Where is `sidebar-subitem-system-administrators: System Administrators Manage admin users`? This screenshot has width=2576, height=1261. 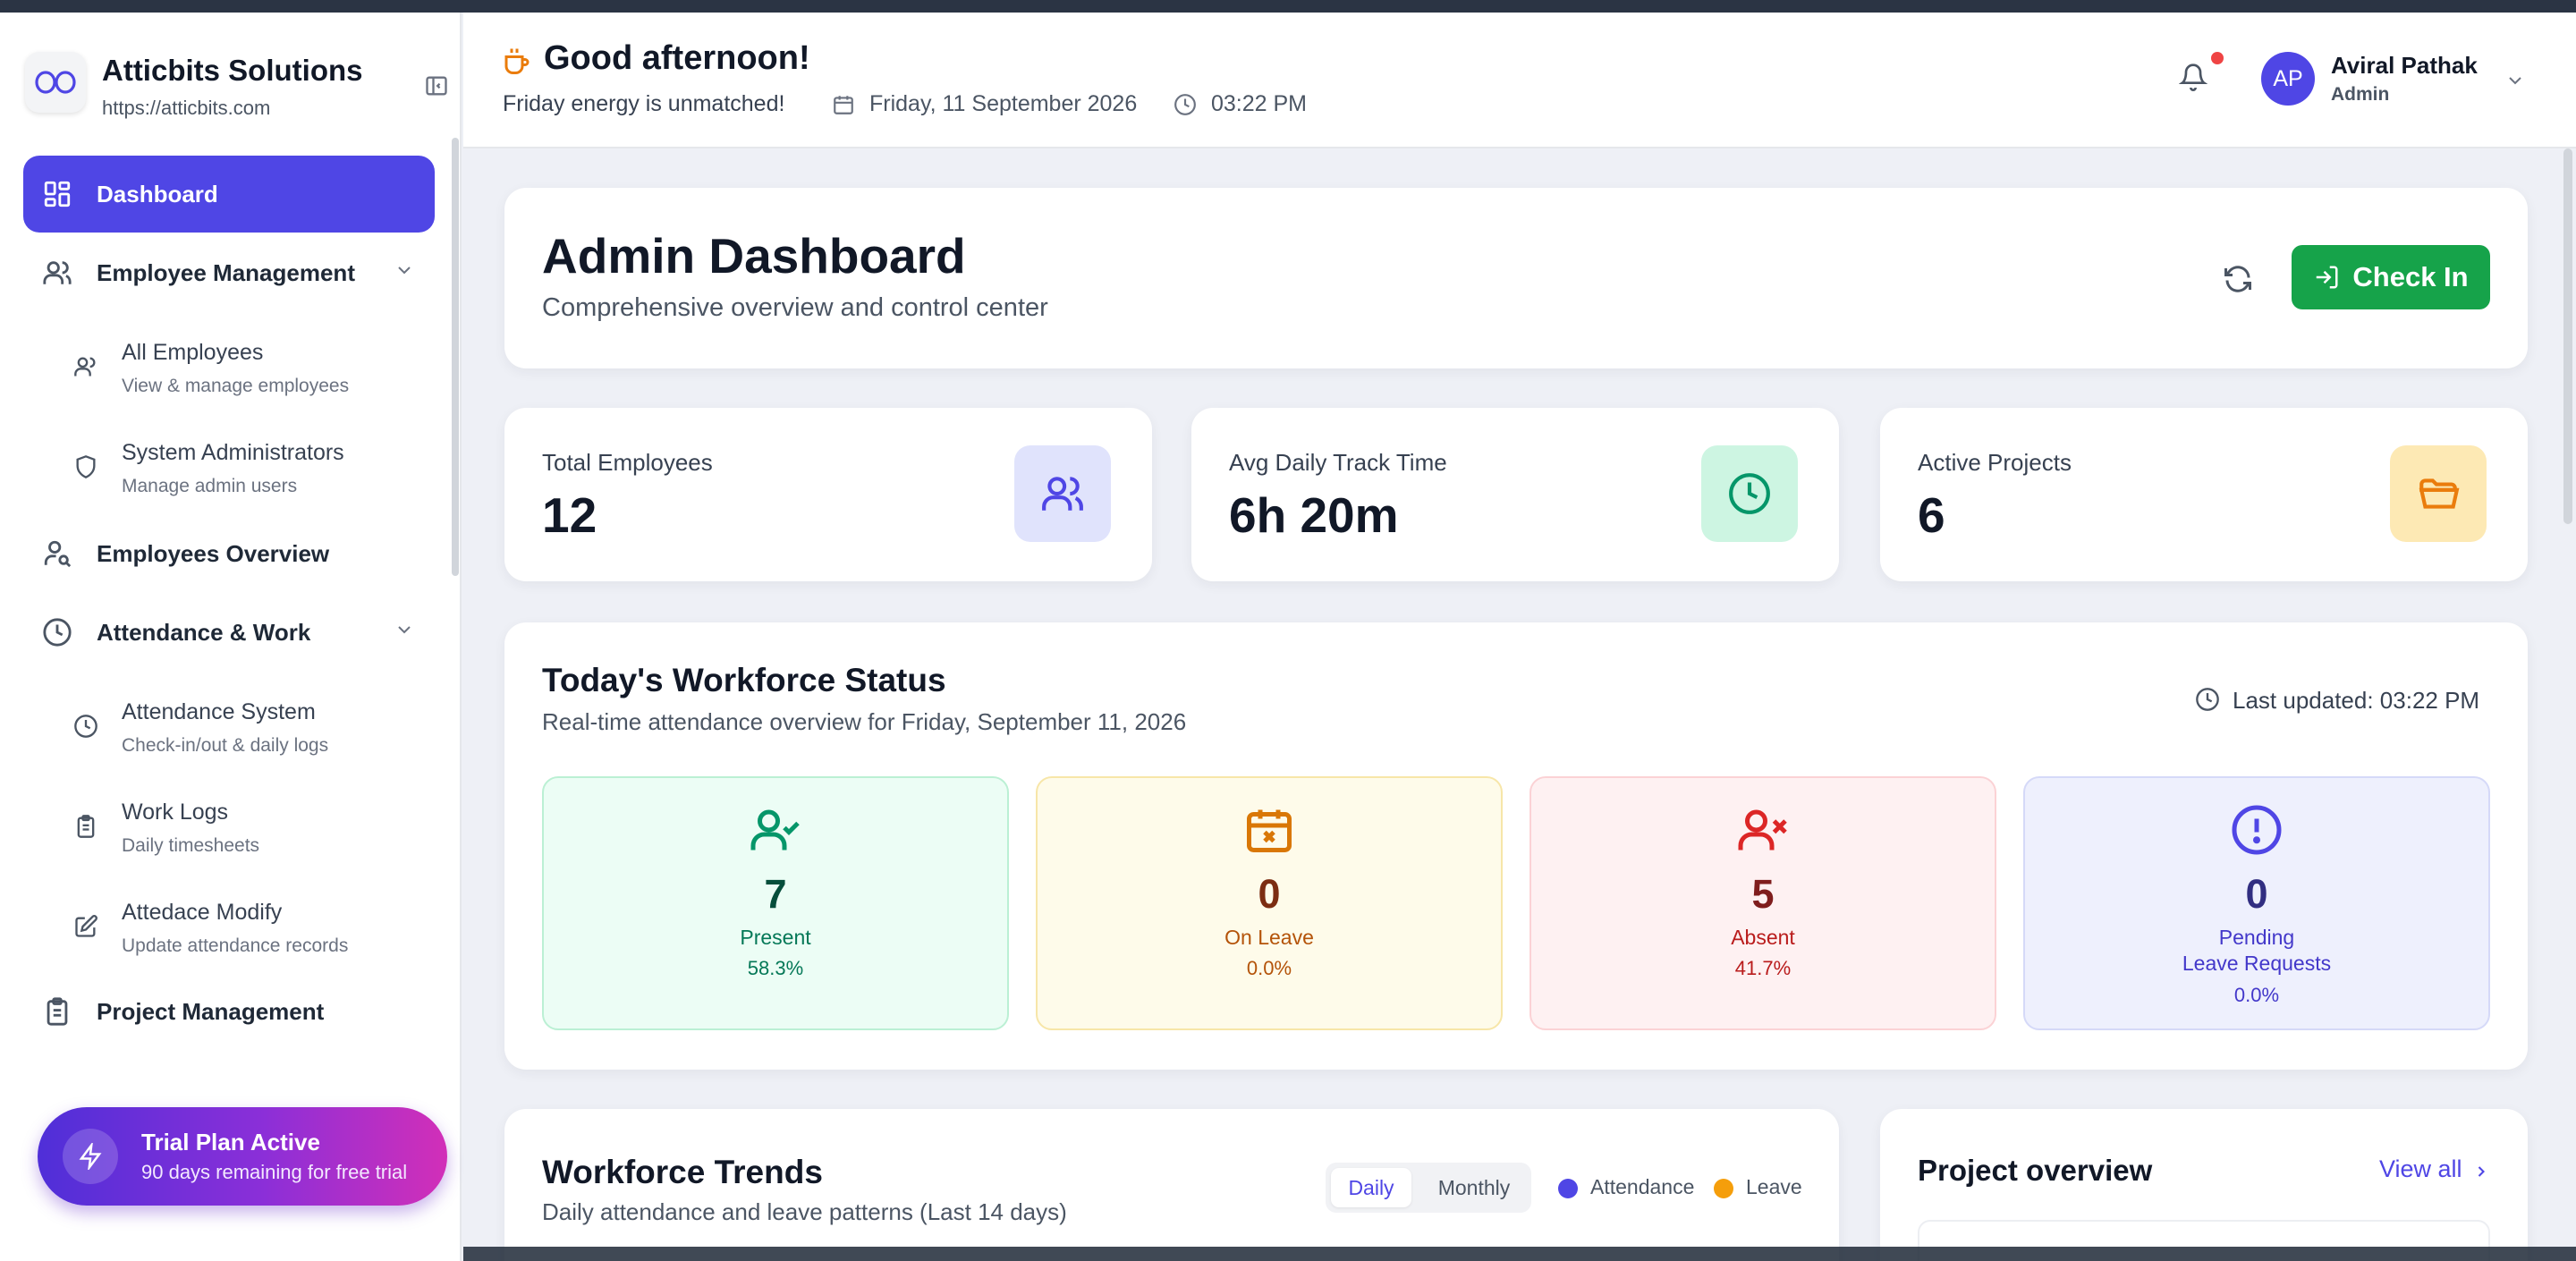 sidebar-subitem-system-administrators: System Administrators Manage admin users is located at coordinates (249, 475).